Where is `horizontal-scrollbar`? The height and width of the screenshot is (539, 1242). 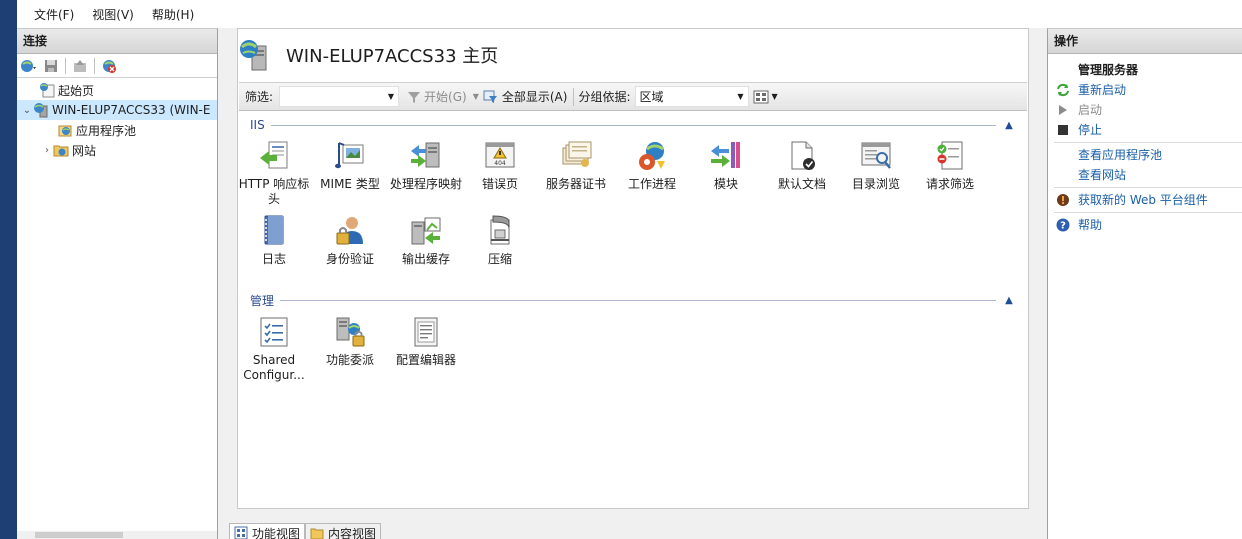 horizontal-scrollbar is located at coordinates (117, 535).